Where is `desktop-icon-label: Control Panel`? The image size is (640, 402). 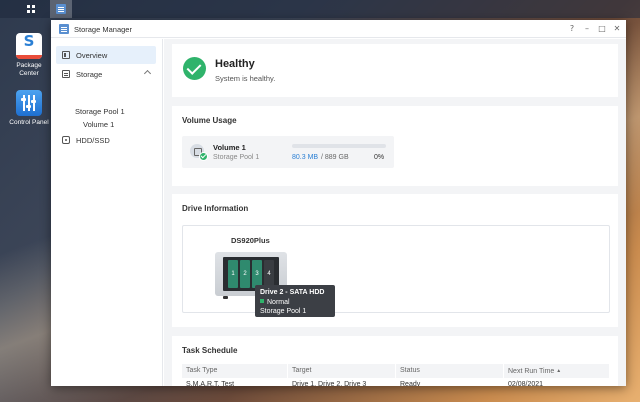 desktop-icon-label: Control Panel is located at coordinates (29, 122).